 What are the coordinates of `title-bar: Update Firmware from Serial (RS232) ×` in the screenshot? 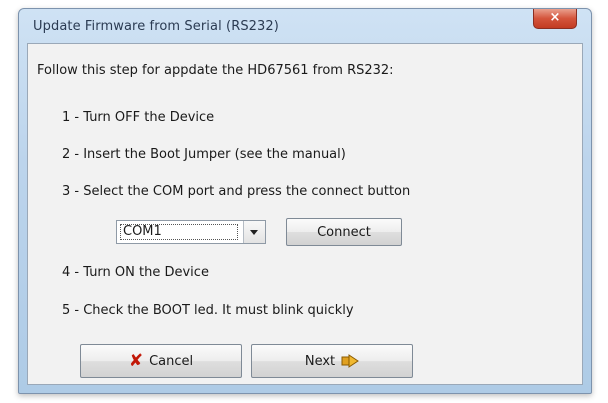 It's located at (305, 26).